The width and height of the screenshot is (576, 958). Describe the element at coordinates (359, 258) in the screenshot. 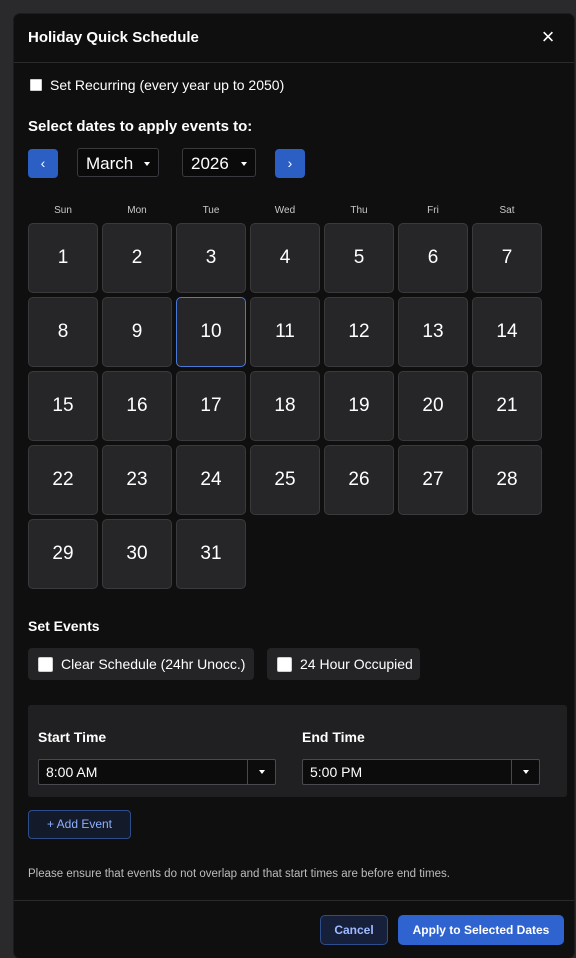

I see `calendar-day-5: 5` at that location.